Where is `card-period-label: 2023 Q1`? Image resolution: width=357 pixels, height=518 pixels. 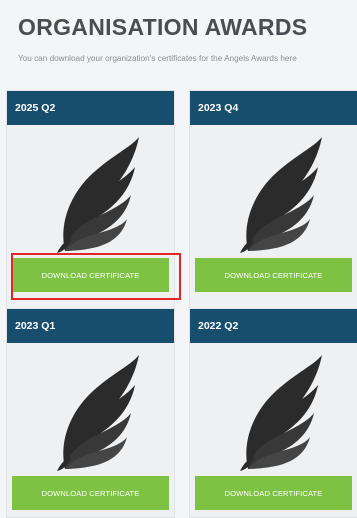
card-period-label: 2023 Q1 is located at coordinates (35, 326).